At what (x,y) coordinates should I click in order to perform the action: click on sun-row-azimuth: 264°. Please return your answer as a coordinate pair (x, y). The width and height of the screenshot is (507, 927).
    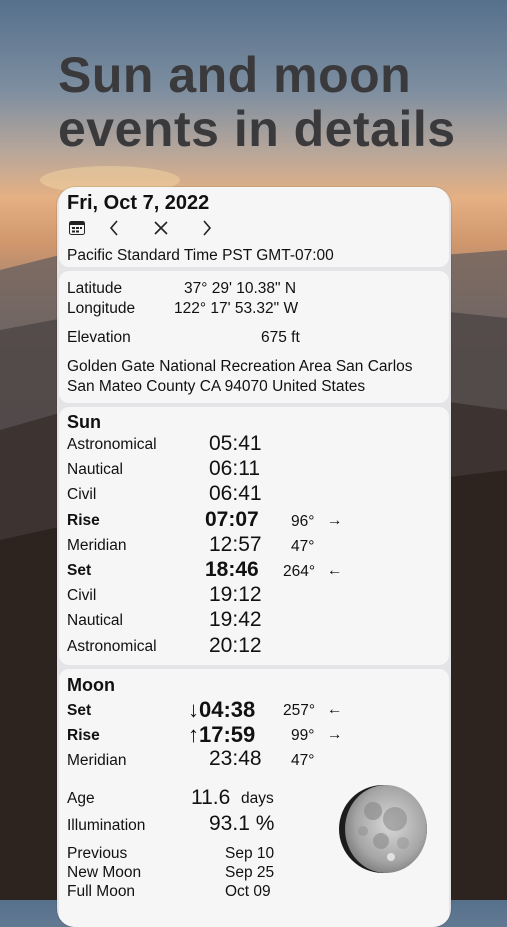
    Looking at the image, I should click on (299, 571).